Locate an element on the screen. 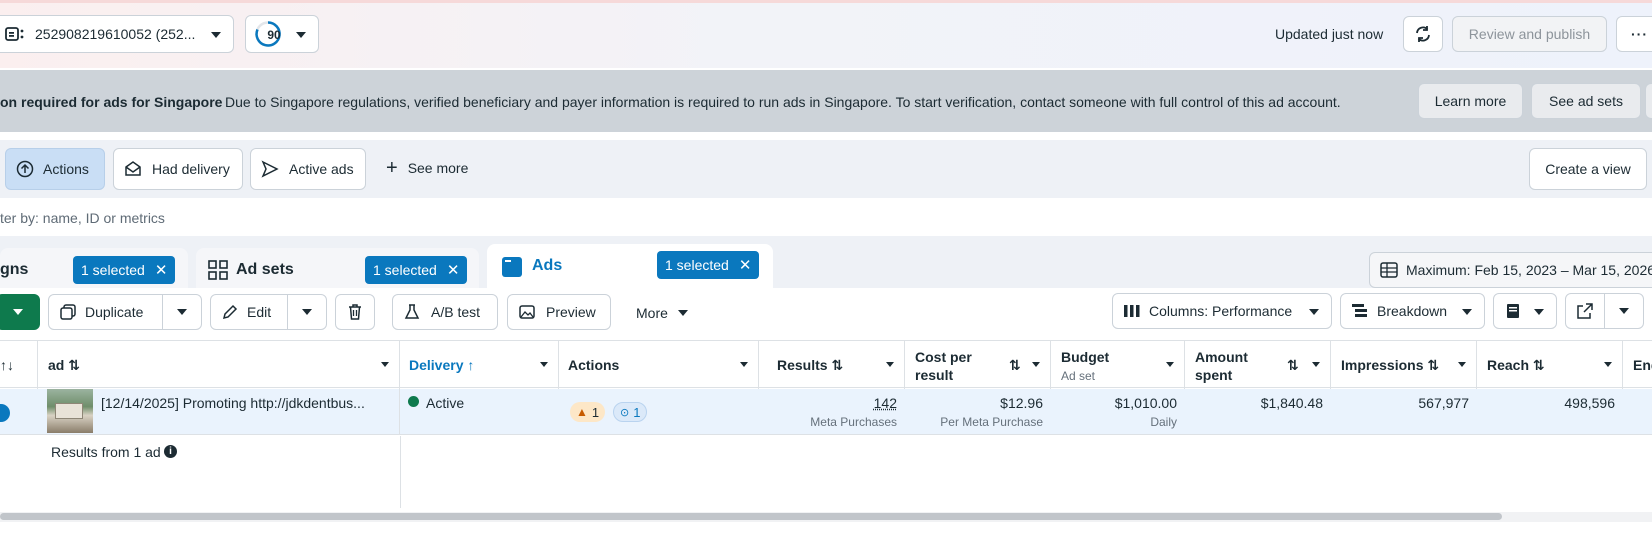 This screenshot has height=534, width=1652. header-impressions: Impressions ⇅ is located at coordinates (1404, 365).